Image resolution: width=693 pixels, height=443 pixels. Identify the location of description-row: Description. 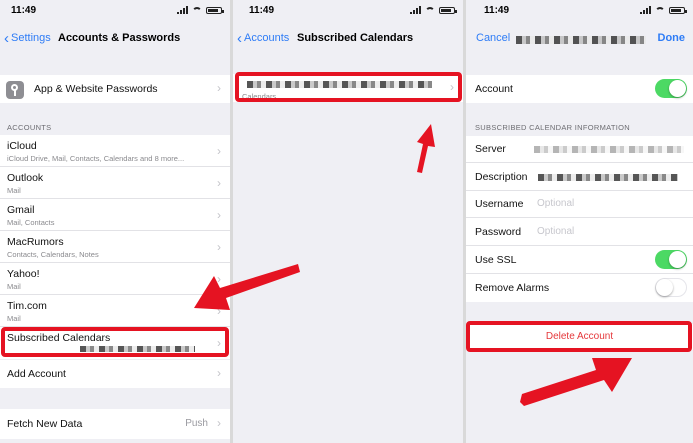
(579, 177).